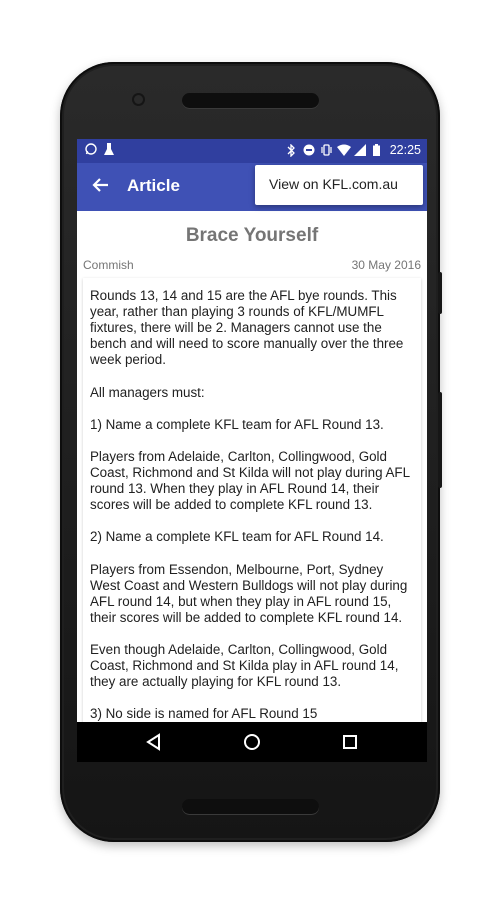 The width and height of the screenshot is (504, 900). What do you see at coordinates (252, 235) in the screenshot?
I see `article-title: Brace Yourself` at bounding box center [252, 235].